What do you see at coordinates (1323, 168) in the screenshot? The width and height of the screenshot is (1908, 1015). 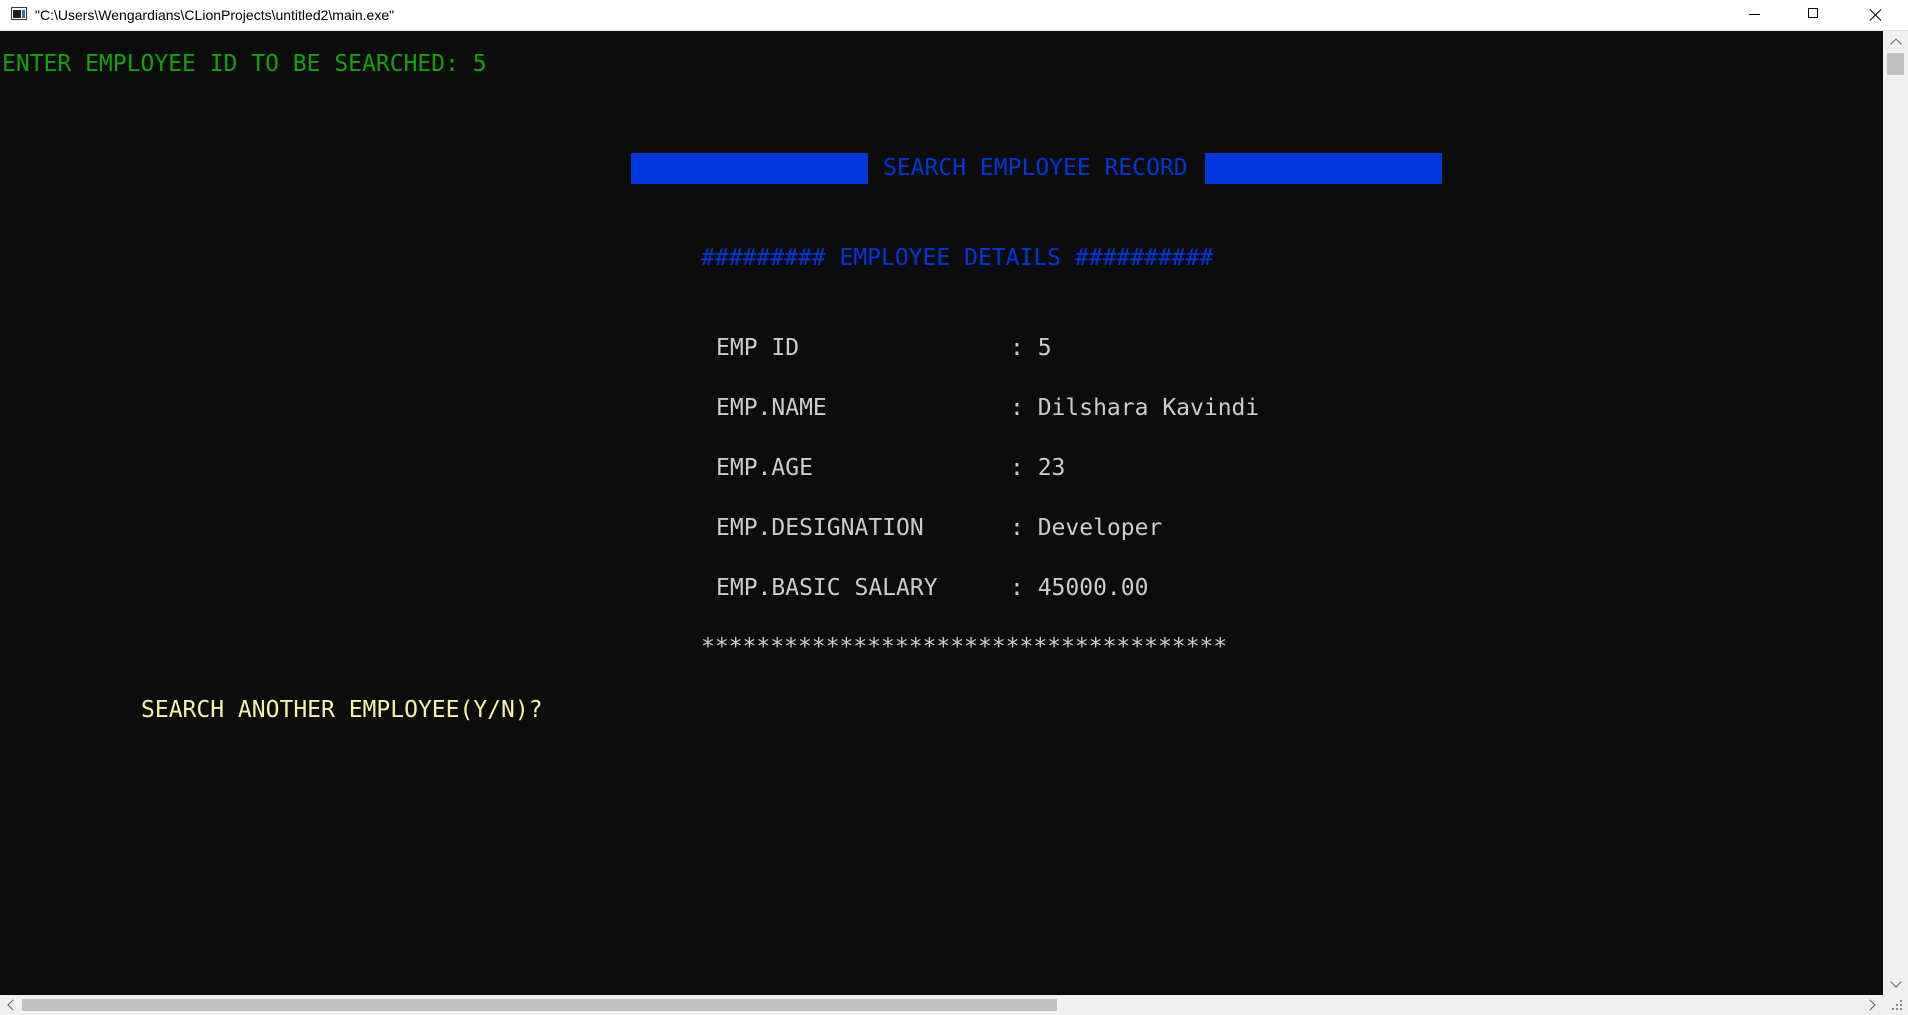 I see `header-bar-right` at bounding box center [1323, 168].